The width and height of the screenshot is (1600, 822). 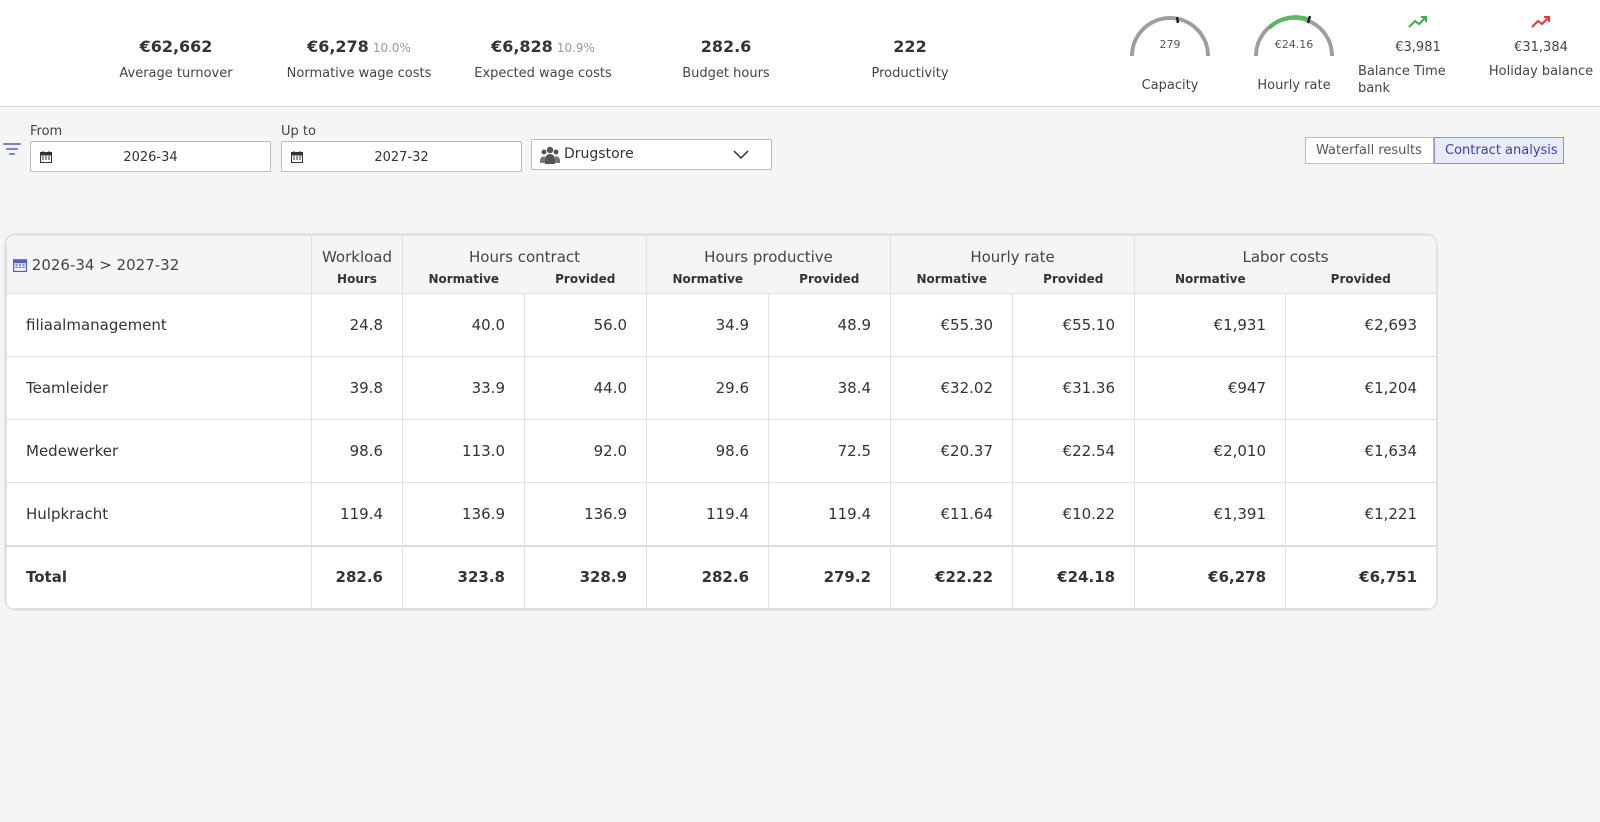 I want to click on team-icon, so click(x=550, y=157).